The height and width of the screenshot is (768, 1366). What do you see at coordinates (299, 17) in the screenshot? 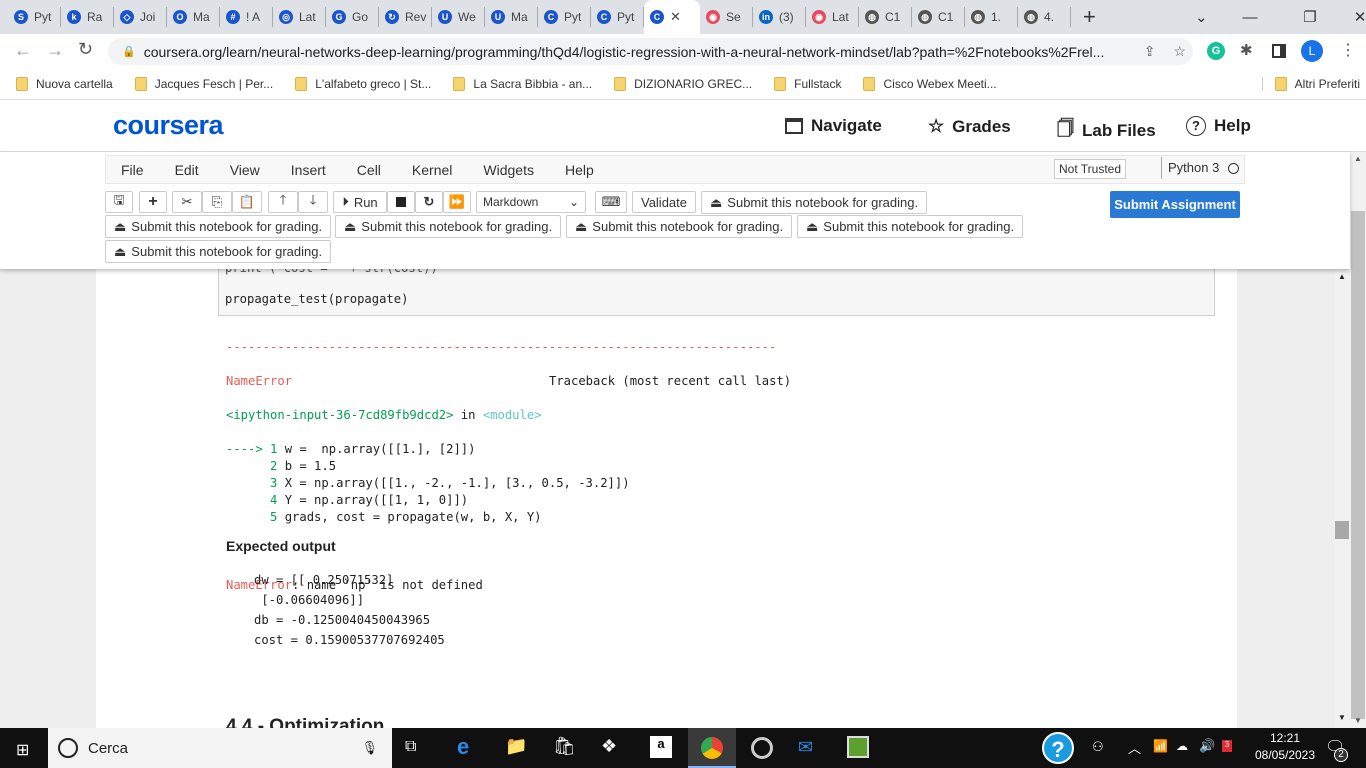
I see `browser-tab: ◎ Lat` at bounding box center [299, 17].